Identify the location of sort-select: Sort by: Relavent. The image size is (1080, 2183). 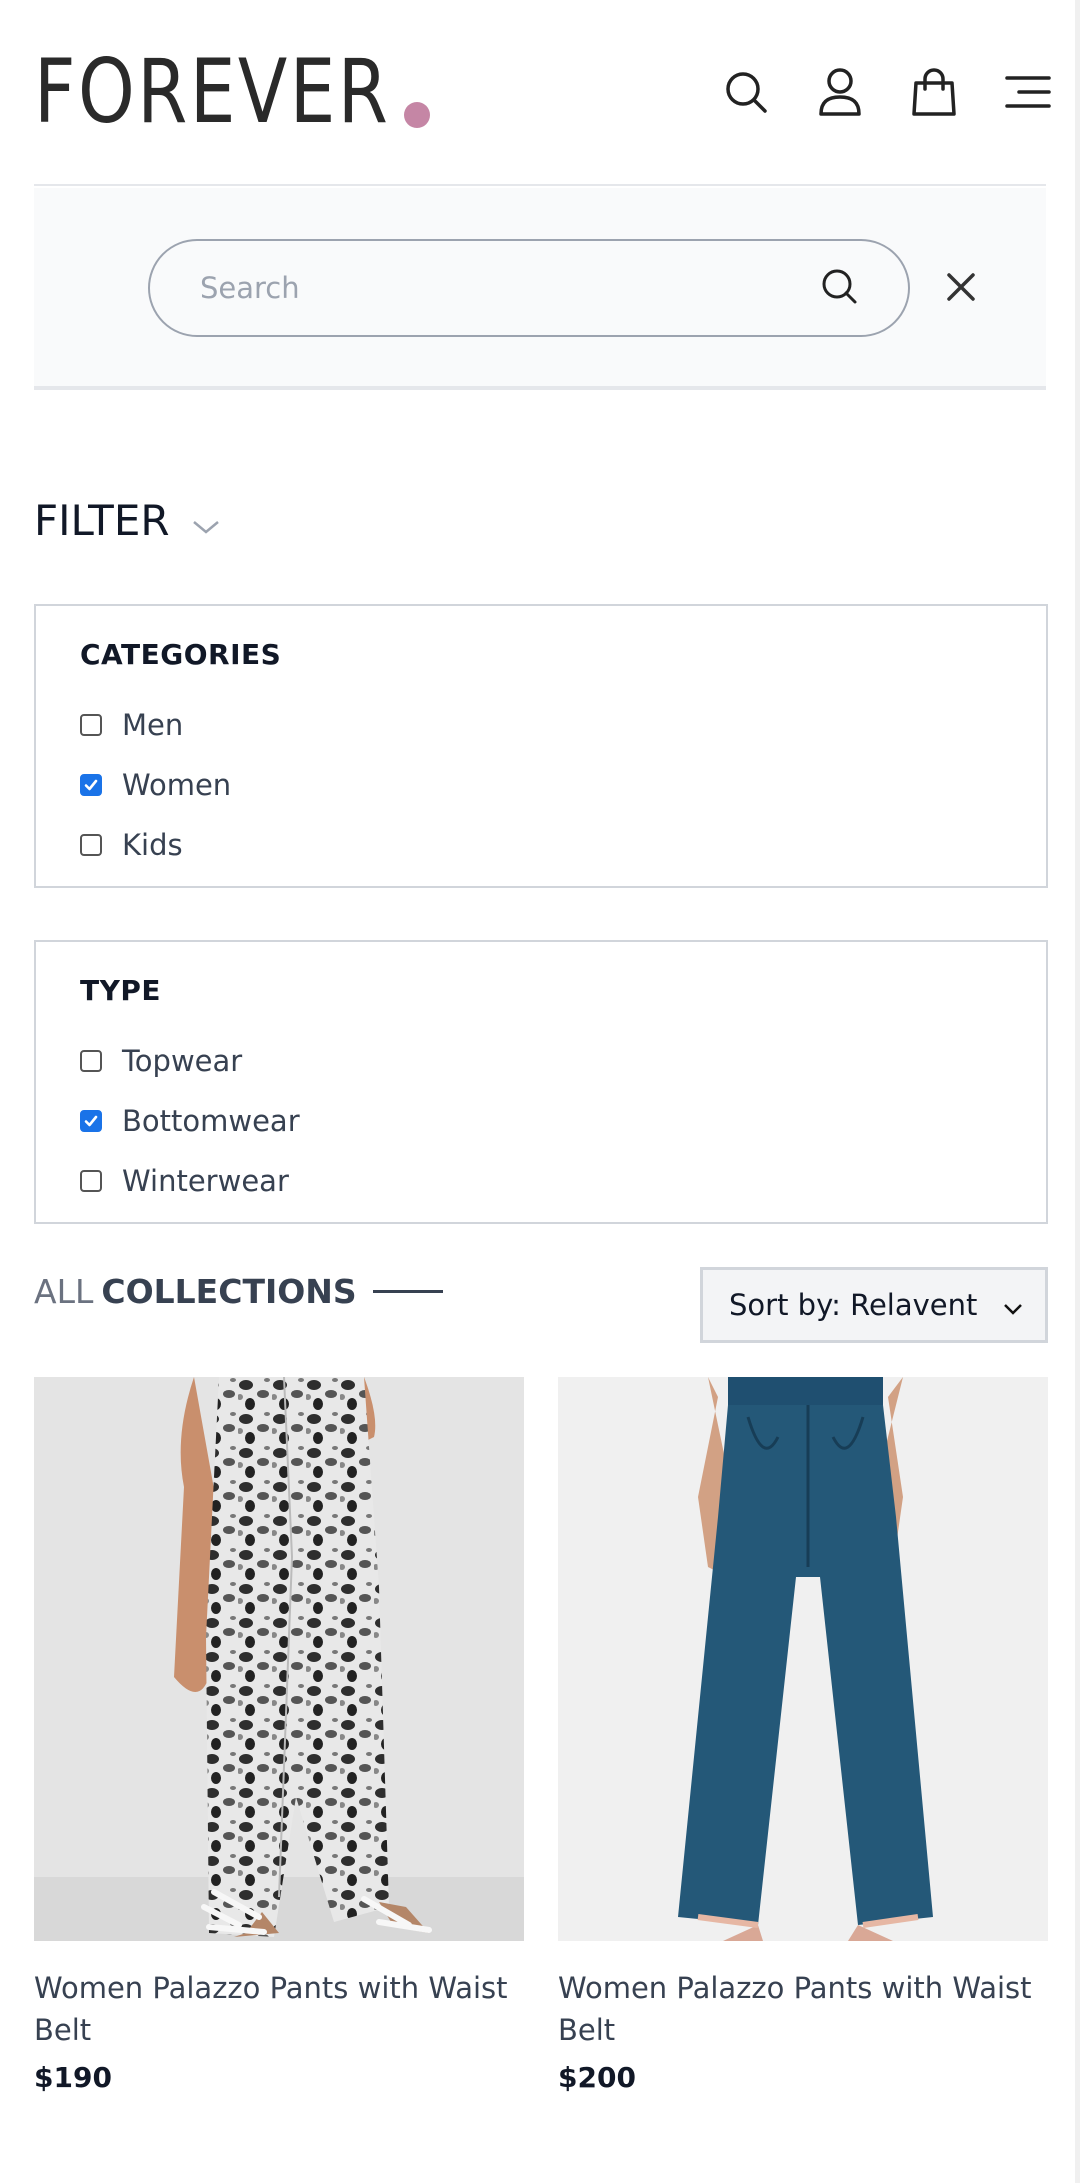
(874, 1305).